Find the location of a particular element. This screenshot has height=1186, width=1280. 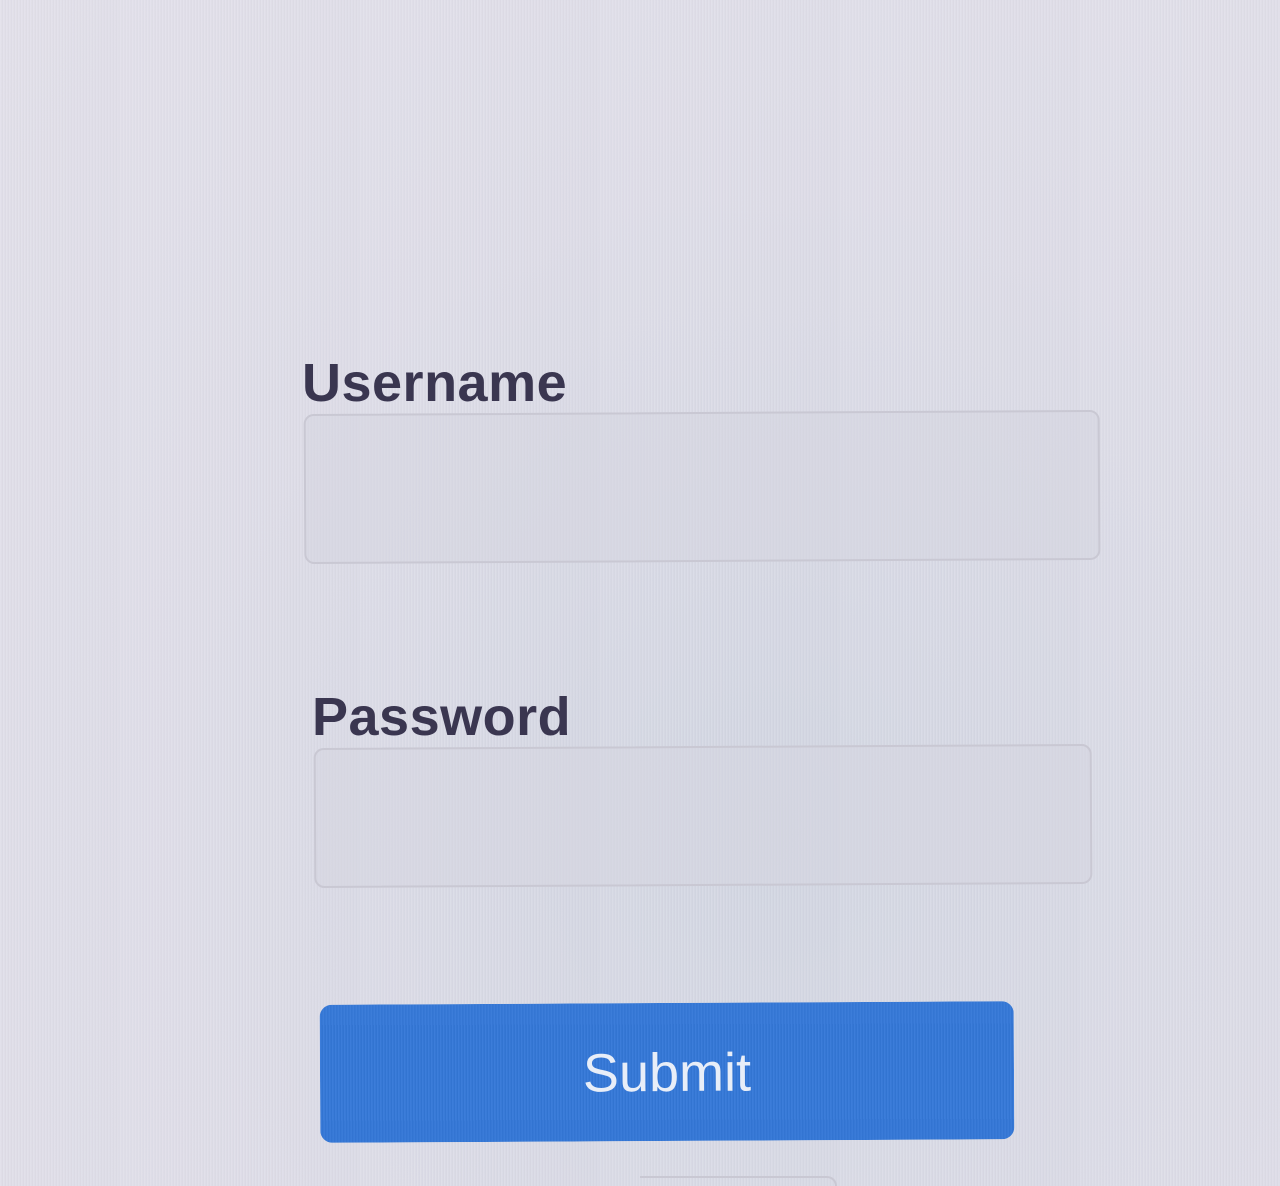

username-label: Username is located at coordinates (435, 383).